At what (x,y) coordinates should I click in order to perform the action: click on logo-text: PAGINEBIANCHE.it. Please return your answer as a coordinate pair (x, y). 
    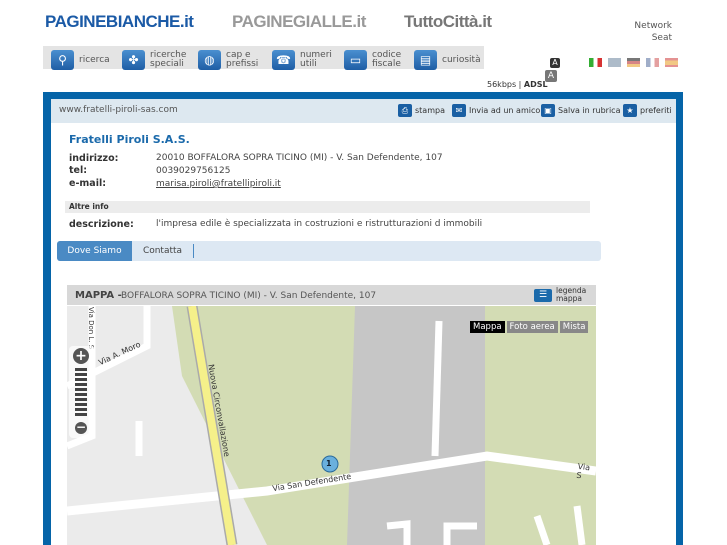
    Looking at the image, I should click on (119, 21).